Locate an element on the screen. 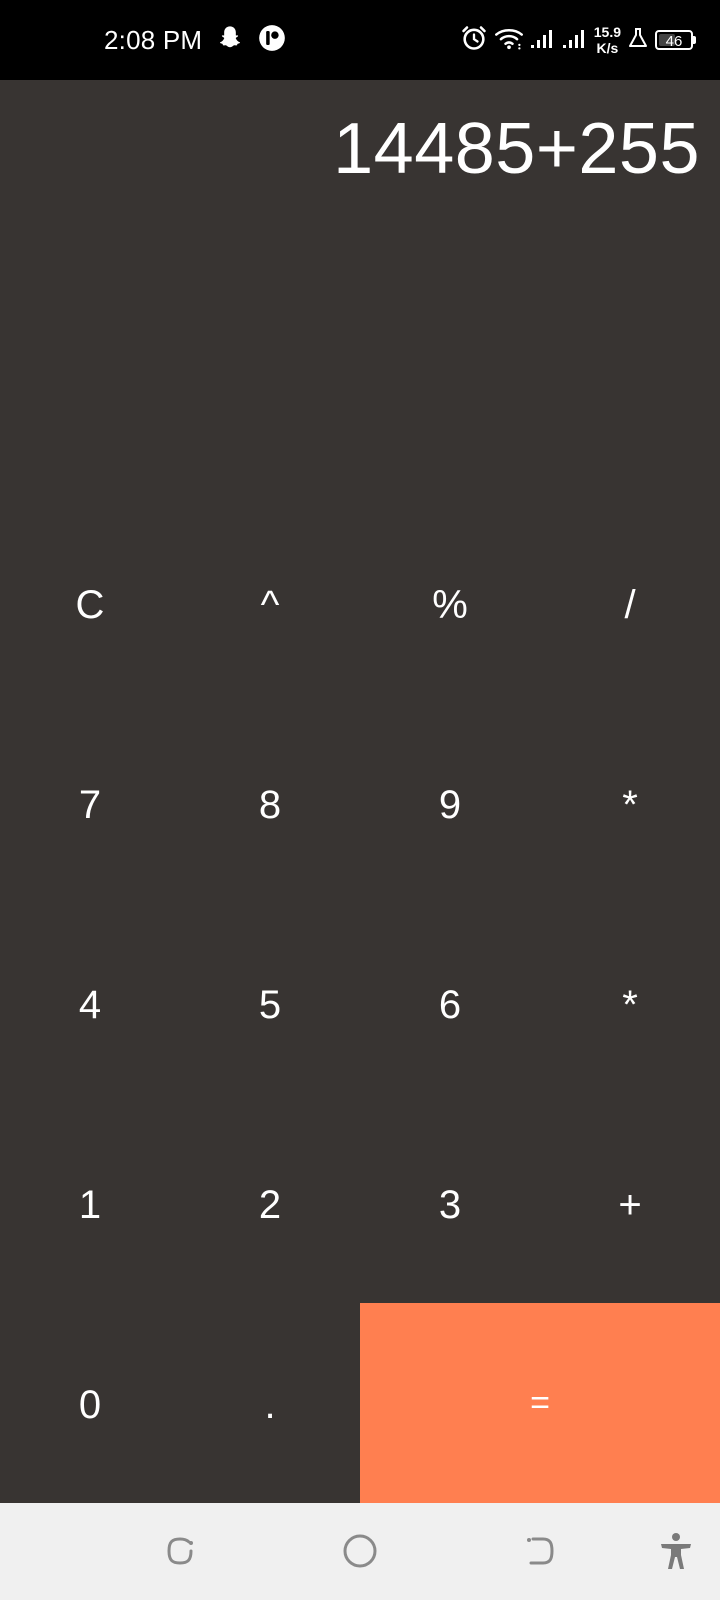 Image resolution: width=720 pixels, height=1600 pixels. status-right: 15.9 K/s 46 is located at coordinates (578, 40).